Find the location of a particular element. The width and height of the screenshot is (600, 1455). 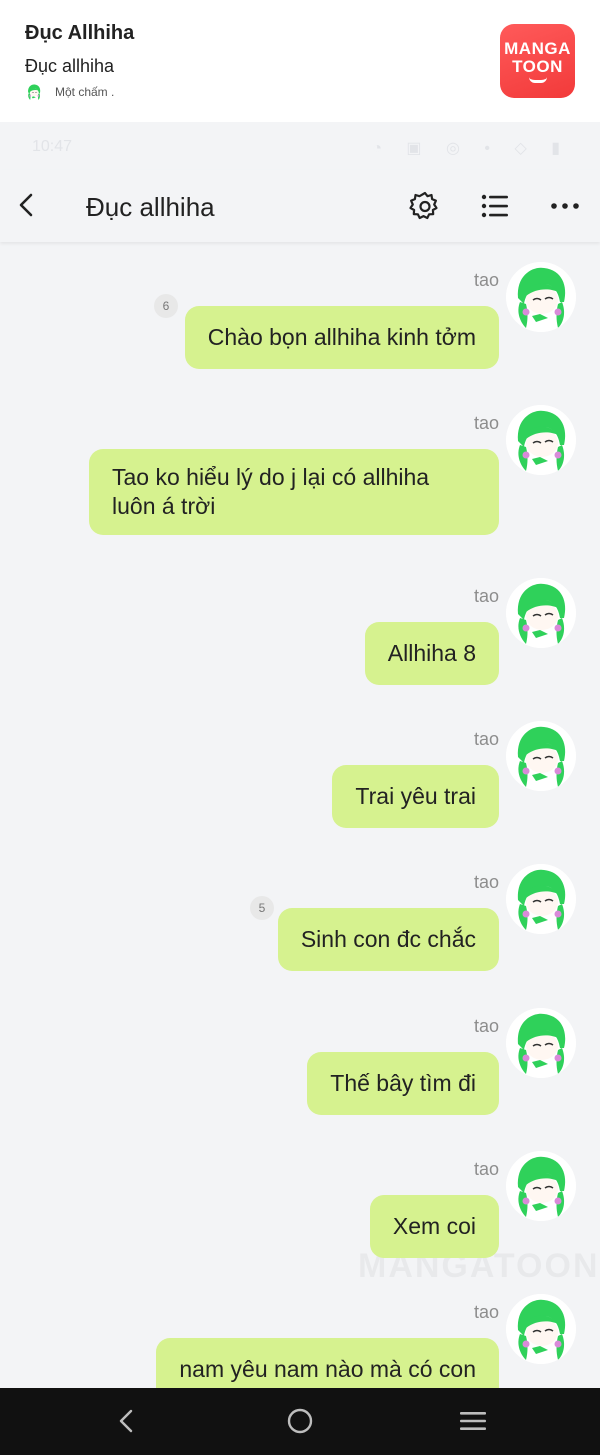

nav-home-icon is located at coordinates (300, 1421).